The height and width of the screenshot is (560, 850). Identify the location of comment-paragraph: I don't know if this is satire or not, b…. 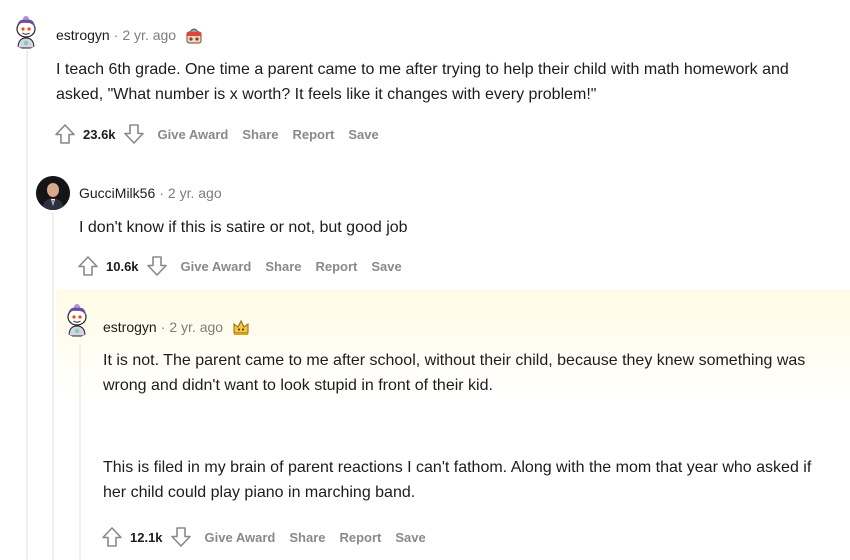
(243, 227).